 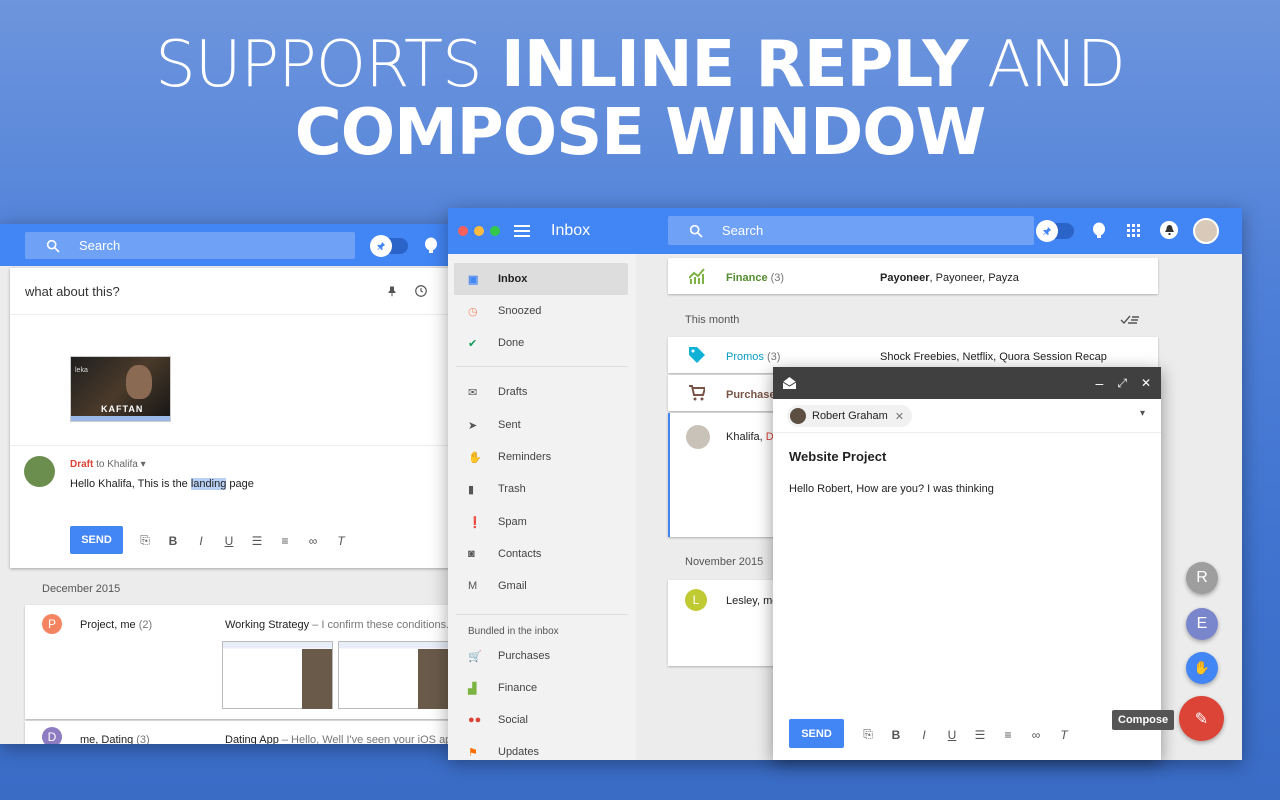 What do you see at coordinates (697, 393) in the screenshot?
I see `cart-icon` at bounding box center [697, 393].